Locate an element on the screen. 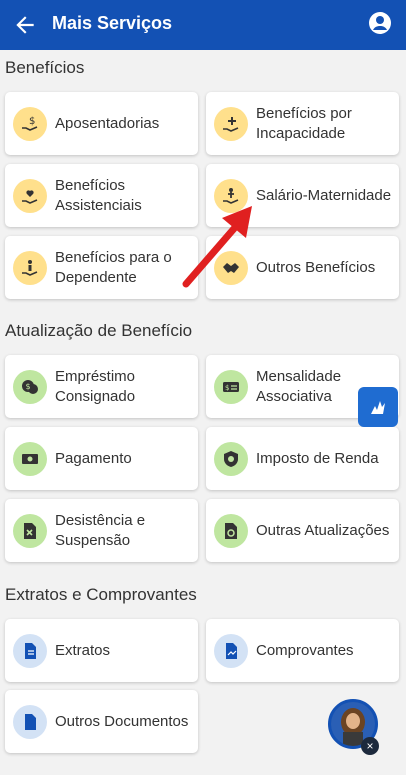 Image resolution: width=406 pixels, height=775 pixels. page-title: Mais Serviços is located at coordinates (112, 23).